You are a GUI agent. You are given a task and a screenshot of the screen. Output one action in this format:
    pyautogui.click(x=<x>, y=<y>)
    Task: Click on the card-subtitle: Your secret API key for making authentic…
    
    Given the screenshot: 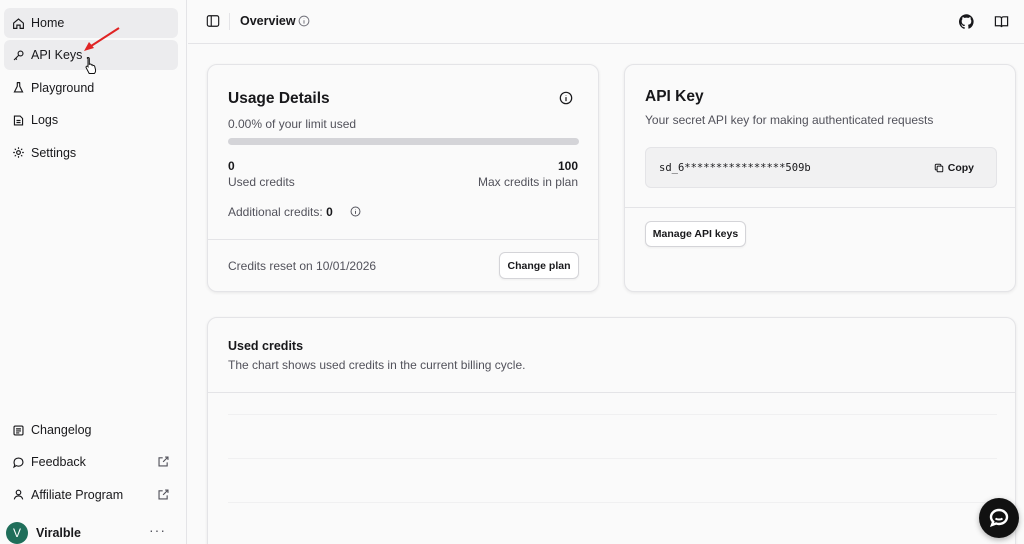 What is the action you would take?
    pyautogui.click(x=789, y=120)
    